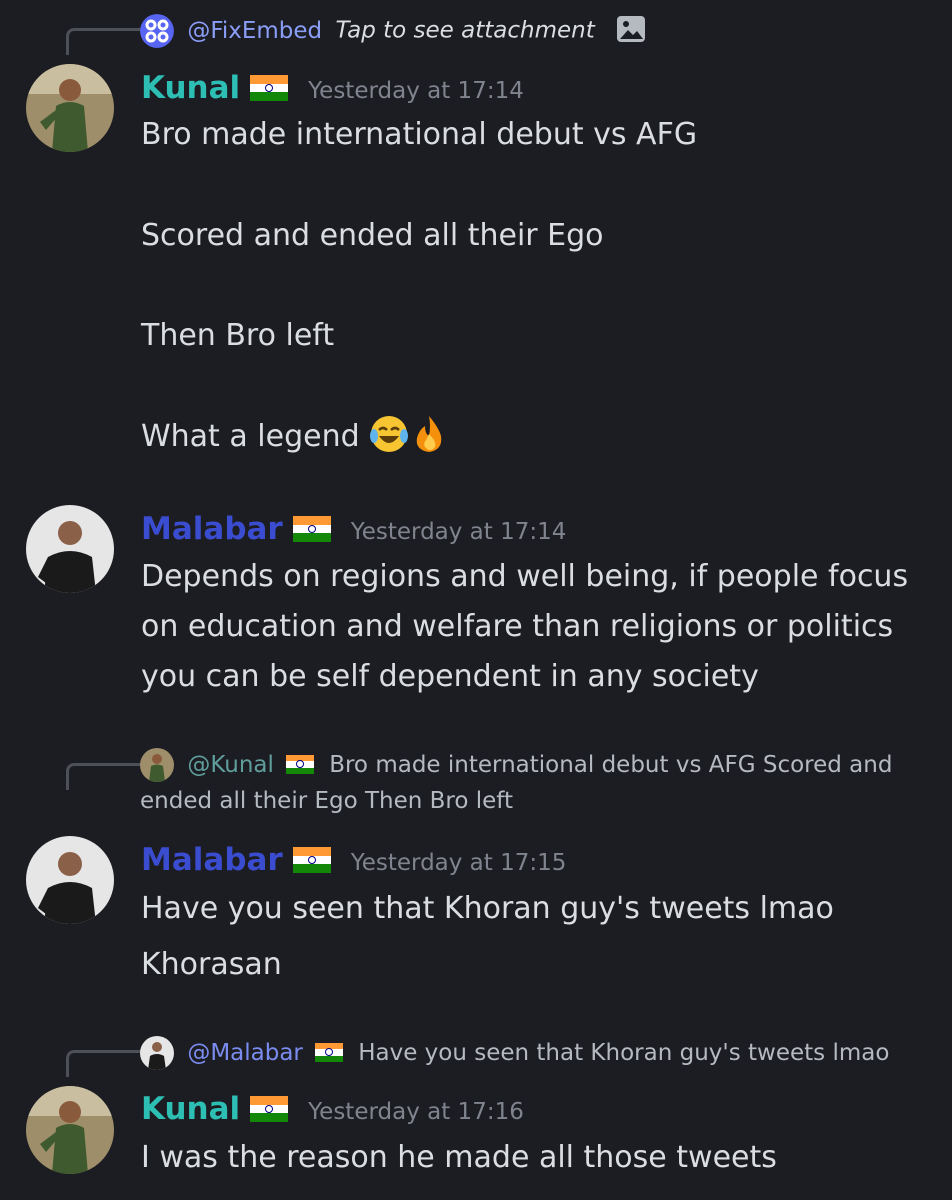 This screenshot has height=1200, width=952. What do you see at coordinates (631, 33) in the screenshot?
I see `image-icon` at bounding box center [631, 33].